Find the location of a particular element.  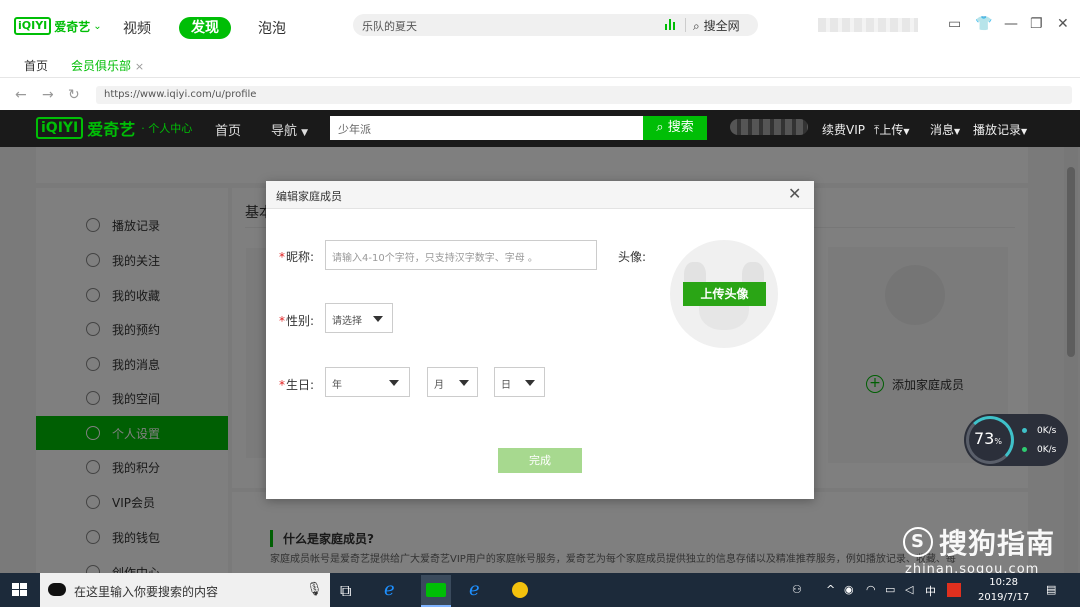

skin-shirt-icon: 👕 is located at coordinates (983, 24).